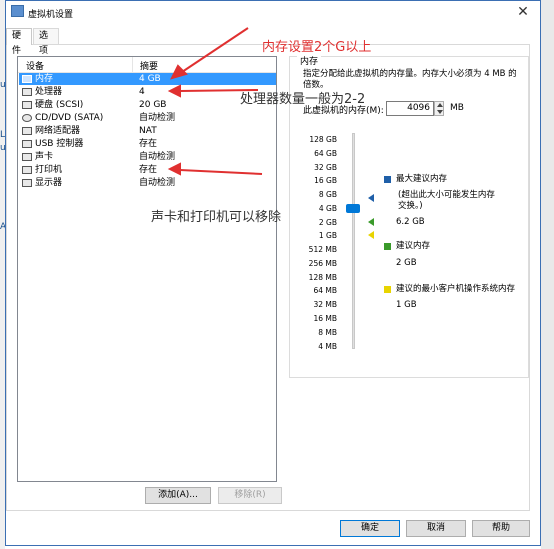 Image resolution: width=554 pixels, height=549 pixels. I want to click on ok-button: 确定, so click(370, 528).